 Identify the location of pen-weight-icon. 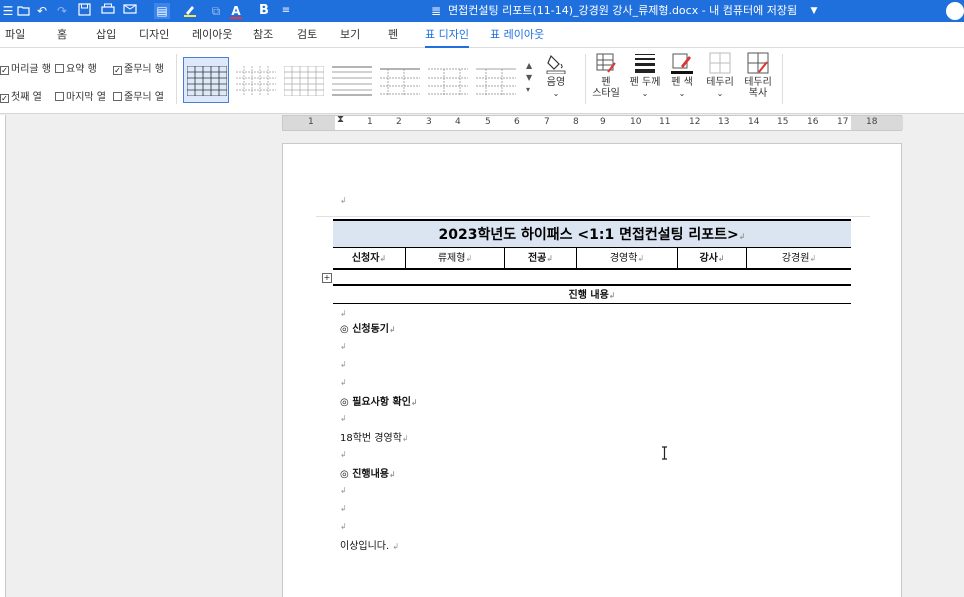
(645, 63).